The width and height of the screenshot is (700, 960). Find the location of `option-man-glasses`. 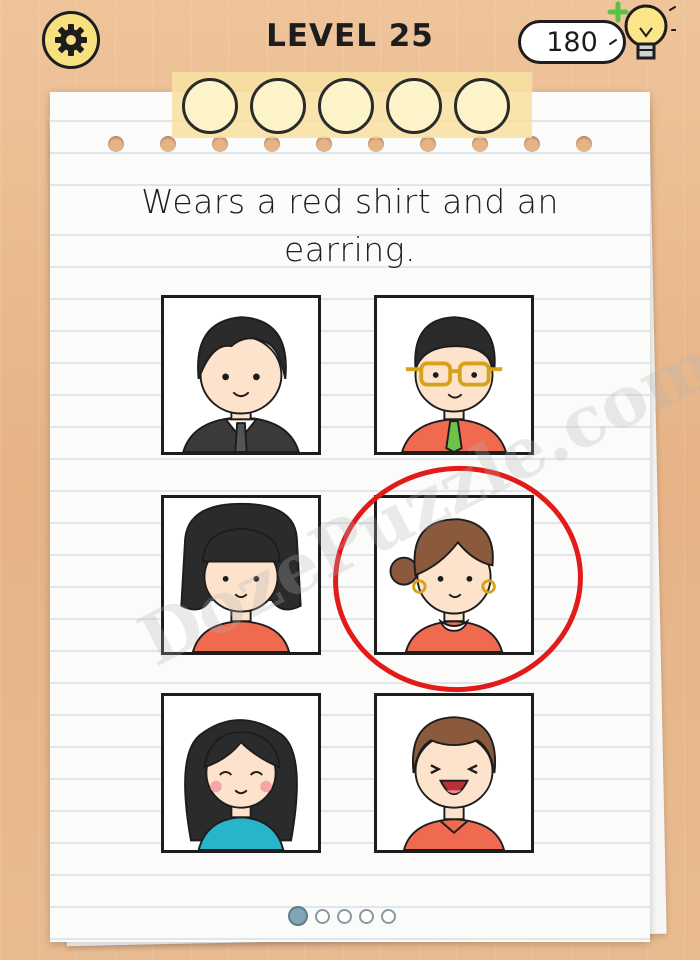

option-man-glasses is located at coordinates (454, 375).